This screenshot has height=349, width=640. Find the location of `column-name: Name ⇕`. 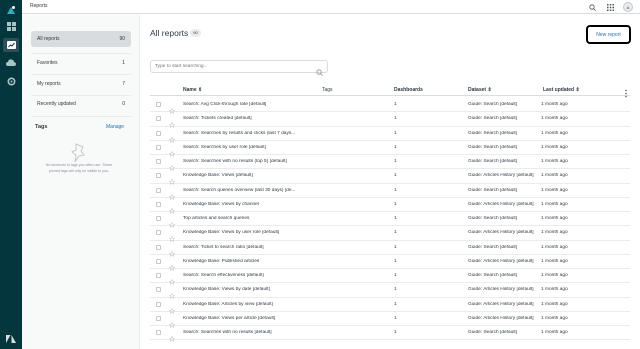

column-name: Name ⇕ is located at coordinates (192, 90).